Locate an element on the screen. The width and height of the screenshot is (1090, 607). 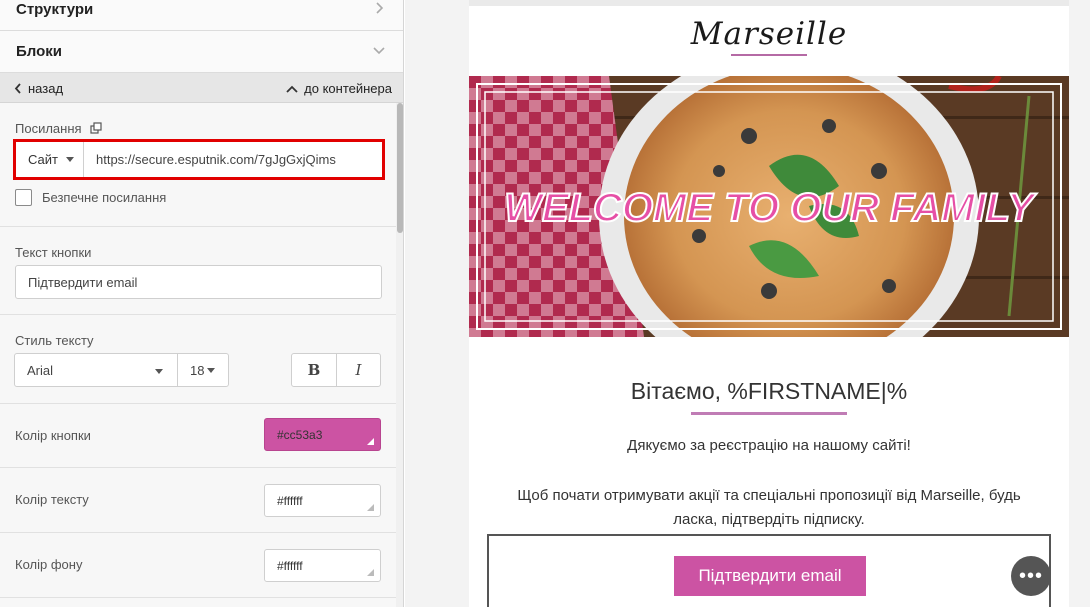
back-link: назад is located at coordinates (38, 88).